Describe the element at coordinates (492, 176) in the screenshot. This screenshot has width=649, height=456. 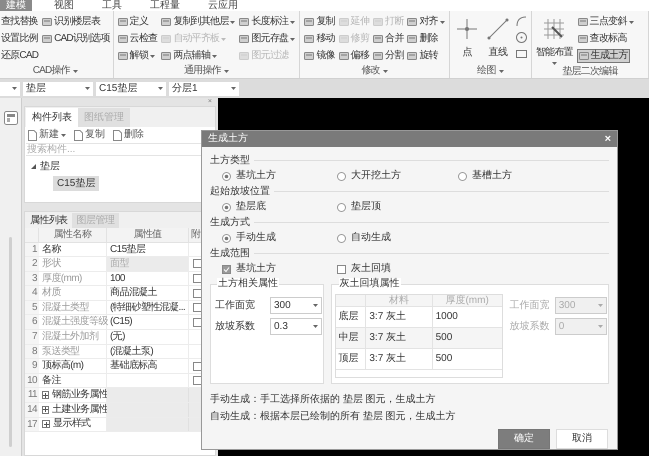
I see `option-label: 基槽土方` at that location.